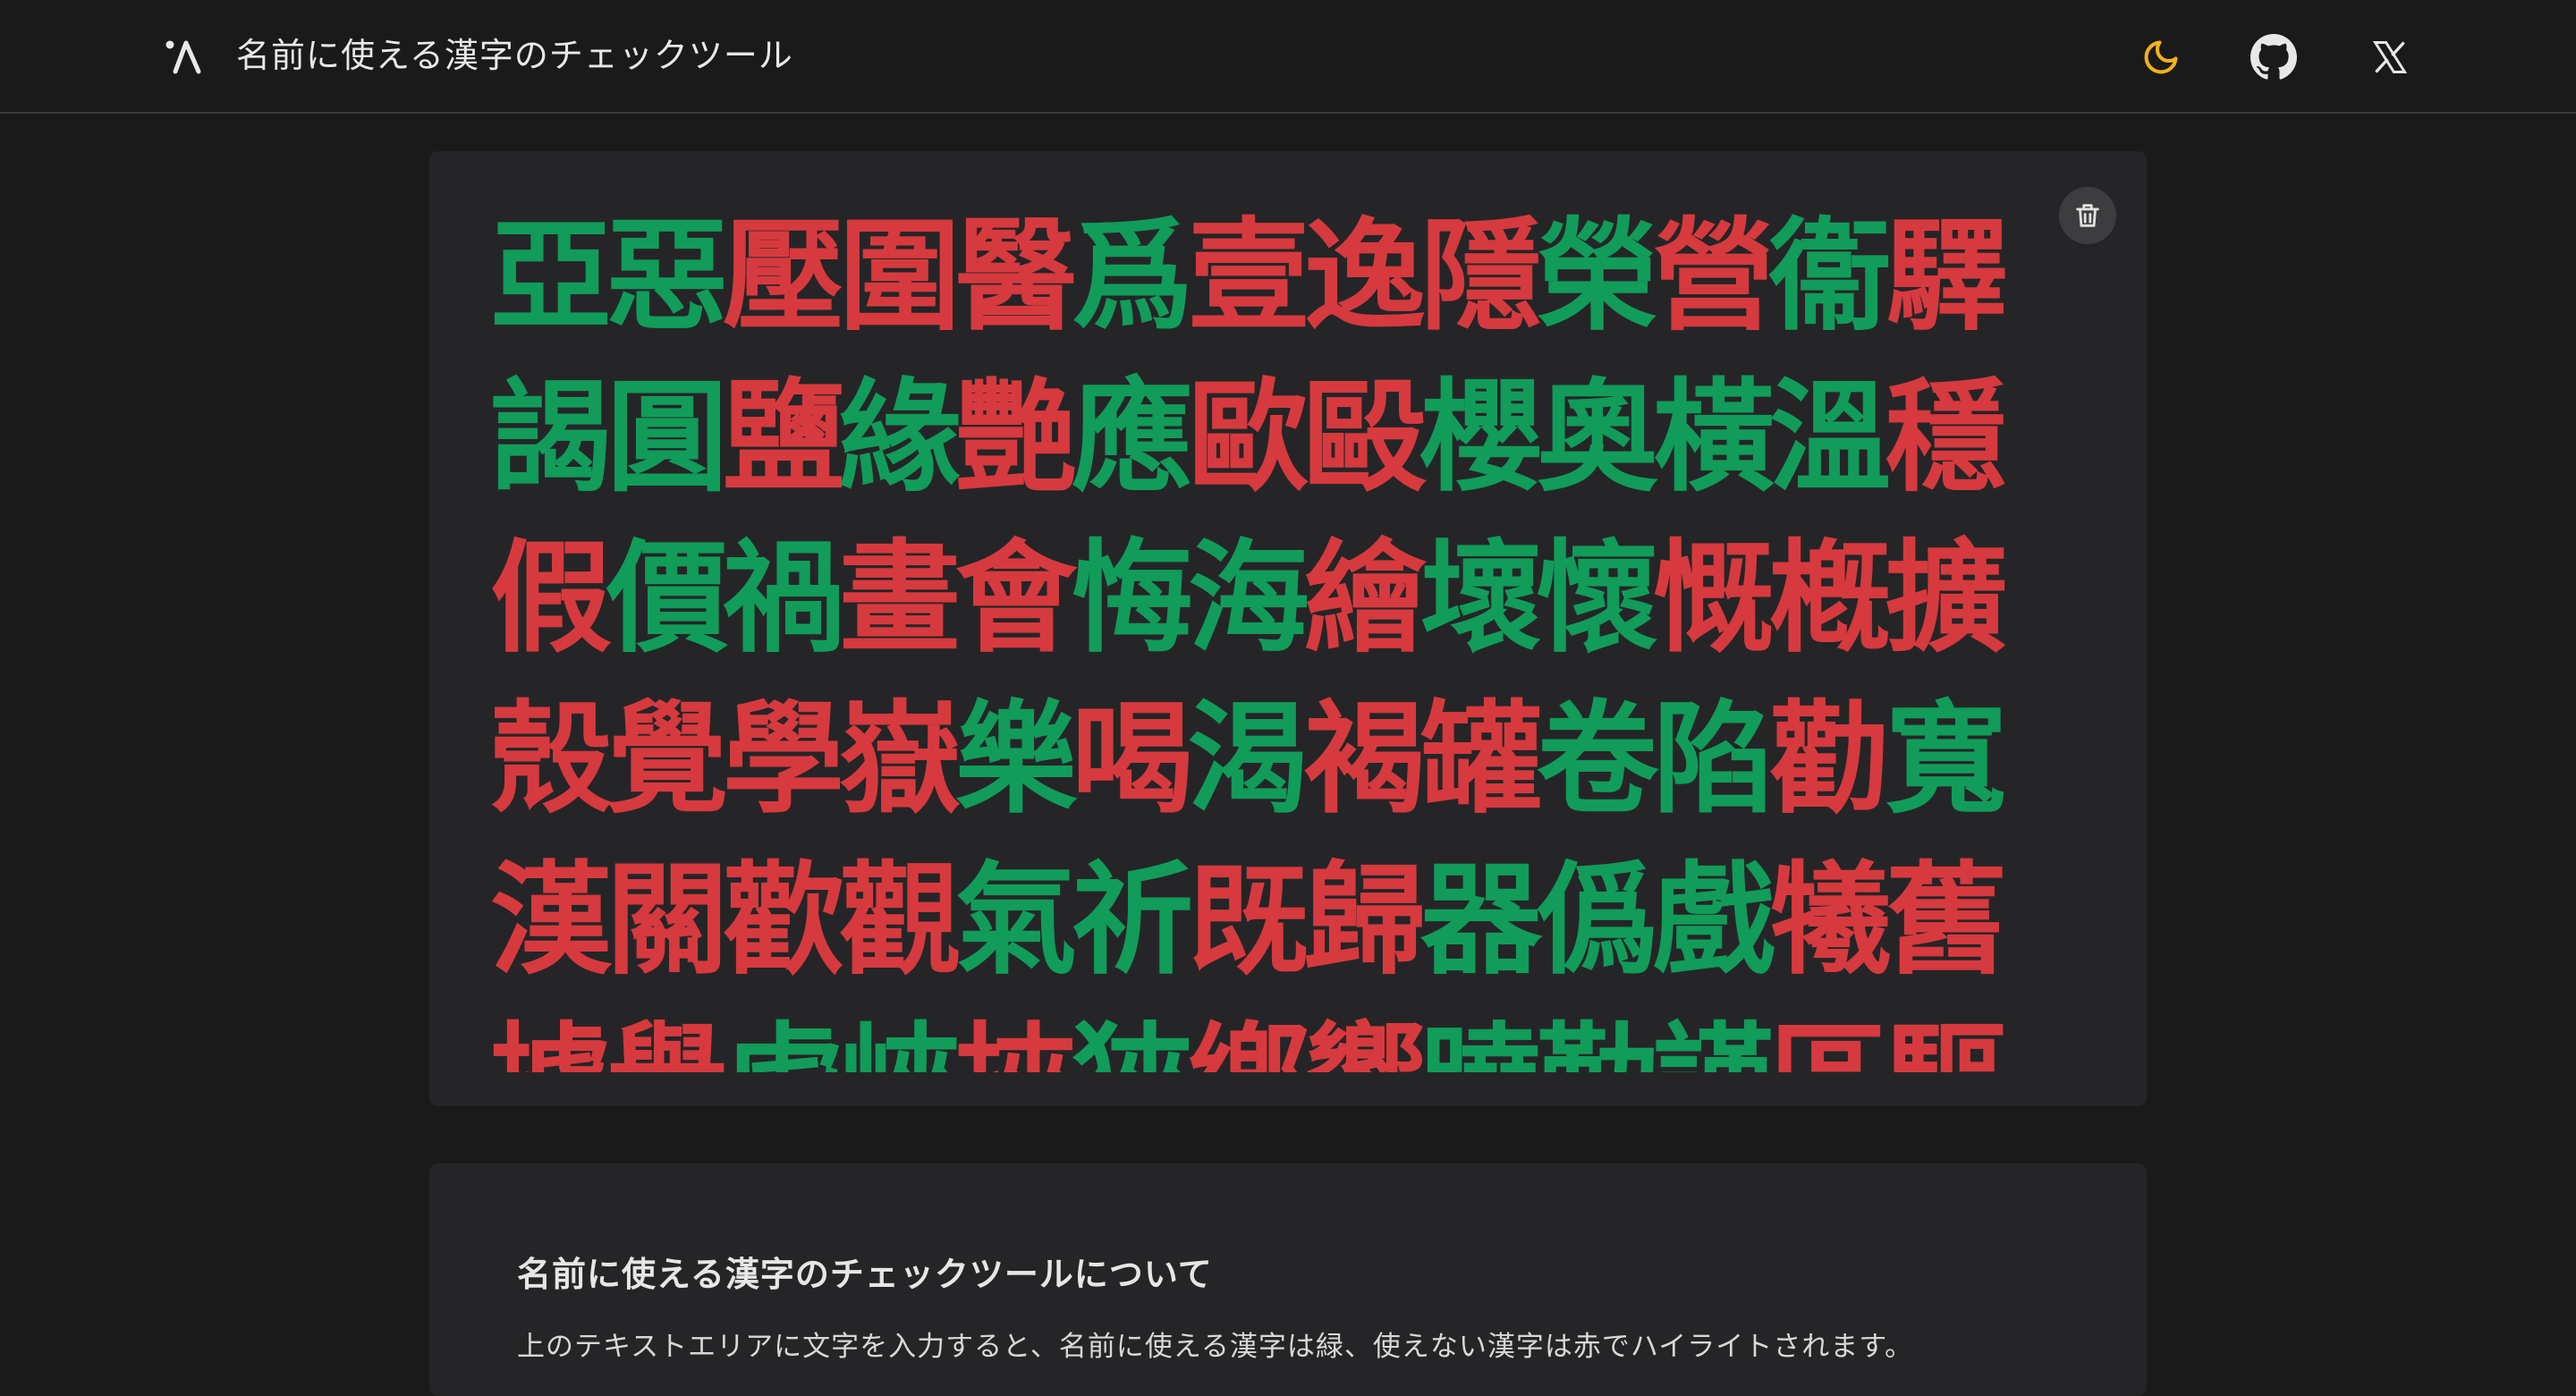  I want to click on disallowed-kanji: 圍, so click(900, 276).